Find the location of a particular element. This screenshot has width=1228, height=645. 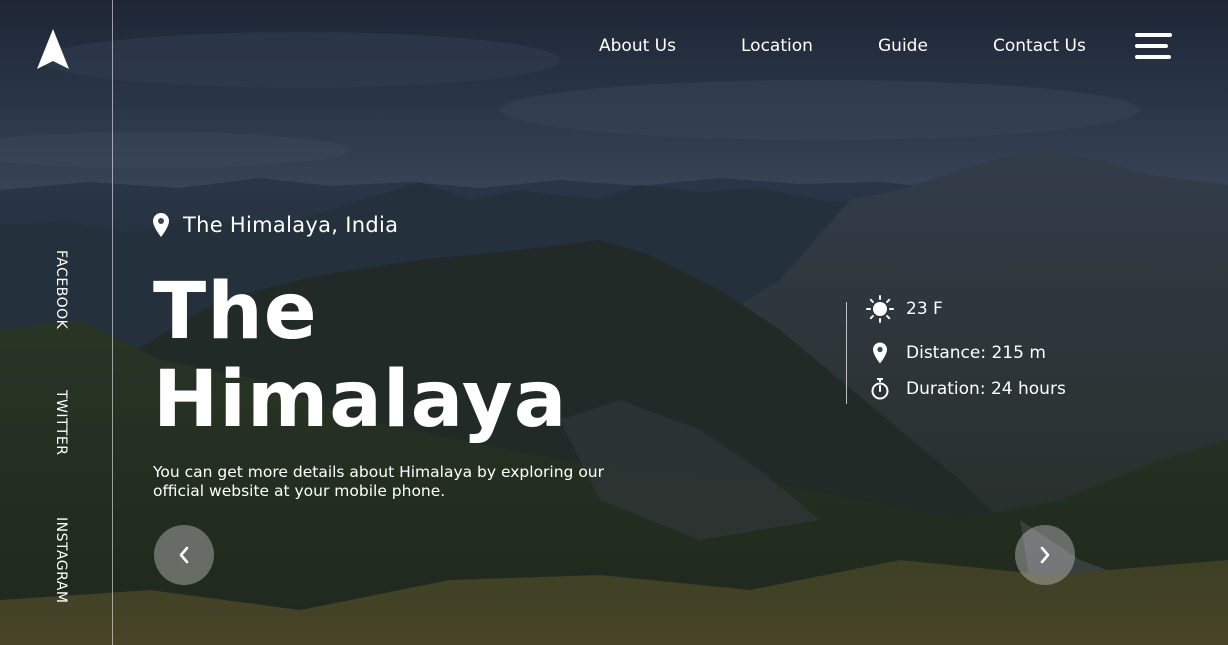

stopwatch-icon is located at coordinates (880, 389).